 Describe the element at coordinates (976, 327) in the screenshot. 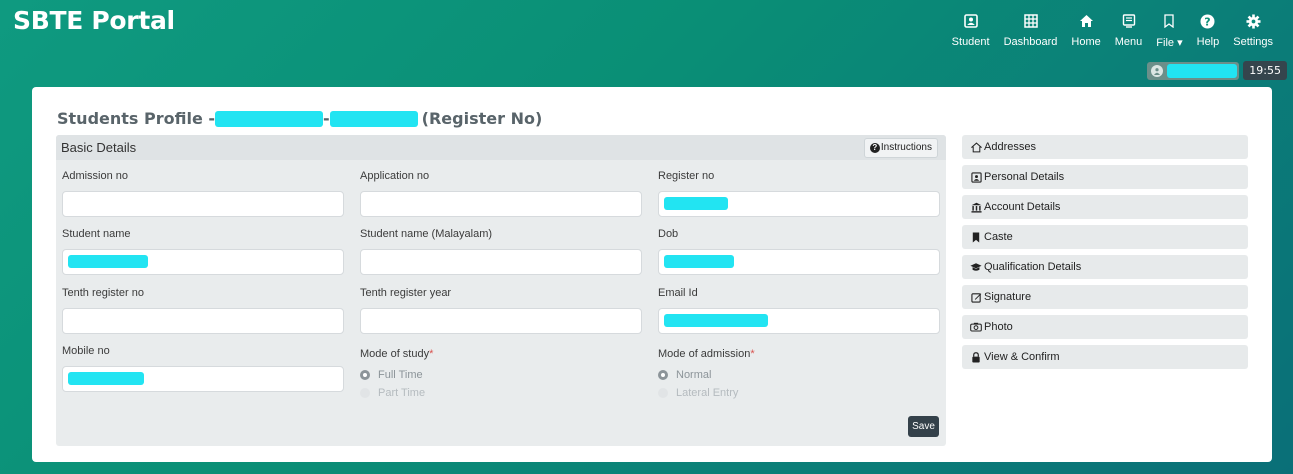

I see `camera-icon` at that location.